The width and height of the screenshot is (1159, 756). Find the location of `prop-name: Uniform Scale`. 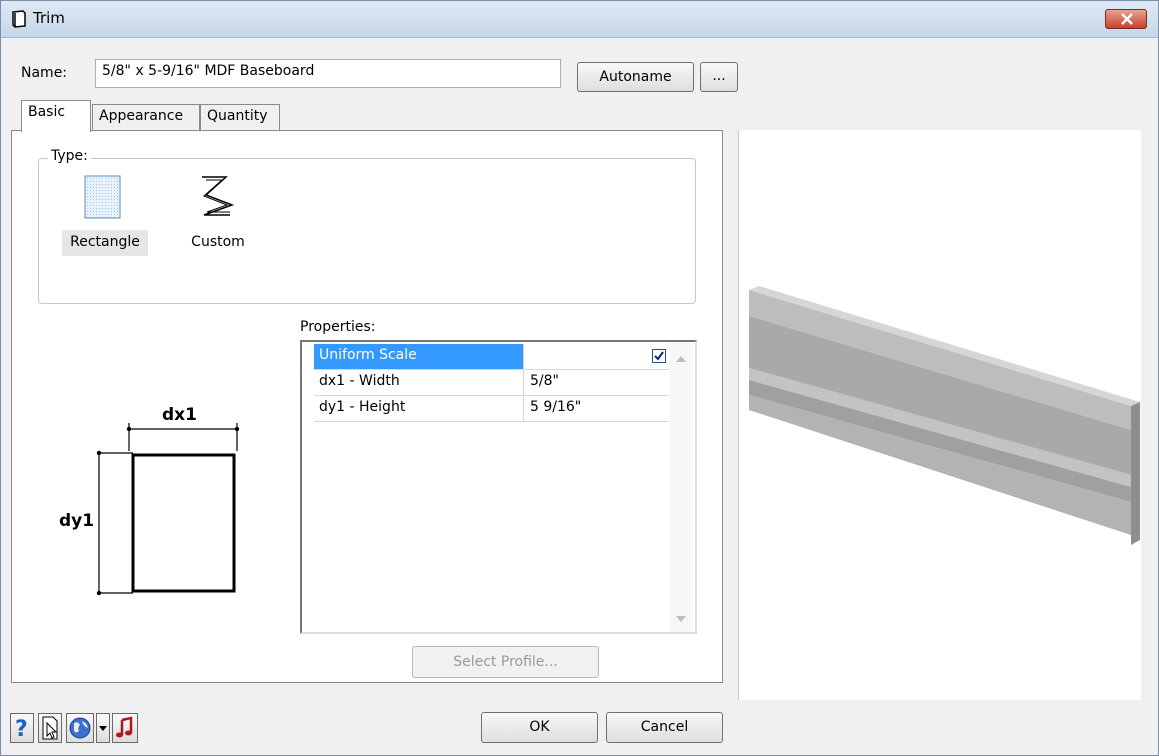

prop-name: Uniform Scale is located at coordinates (419, 356).